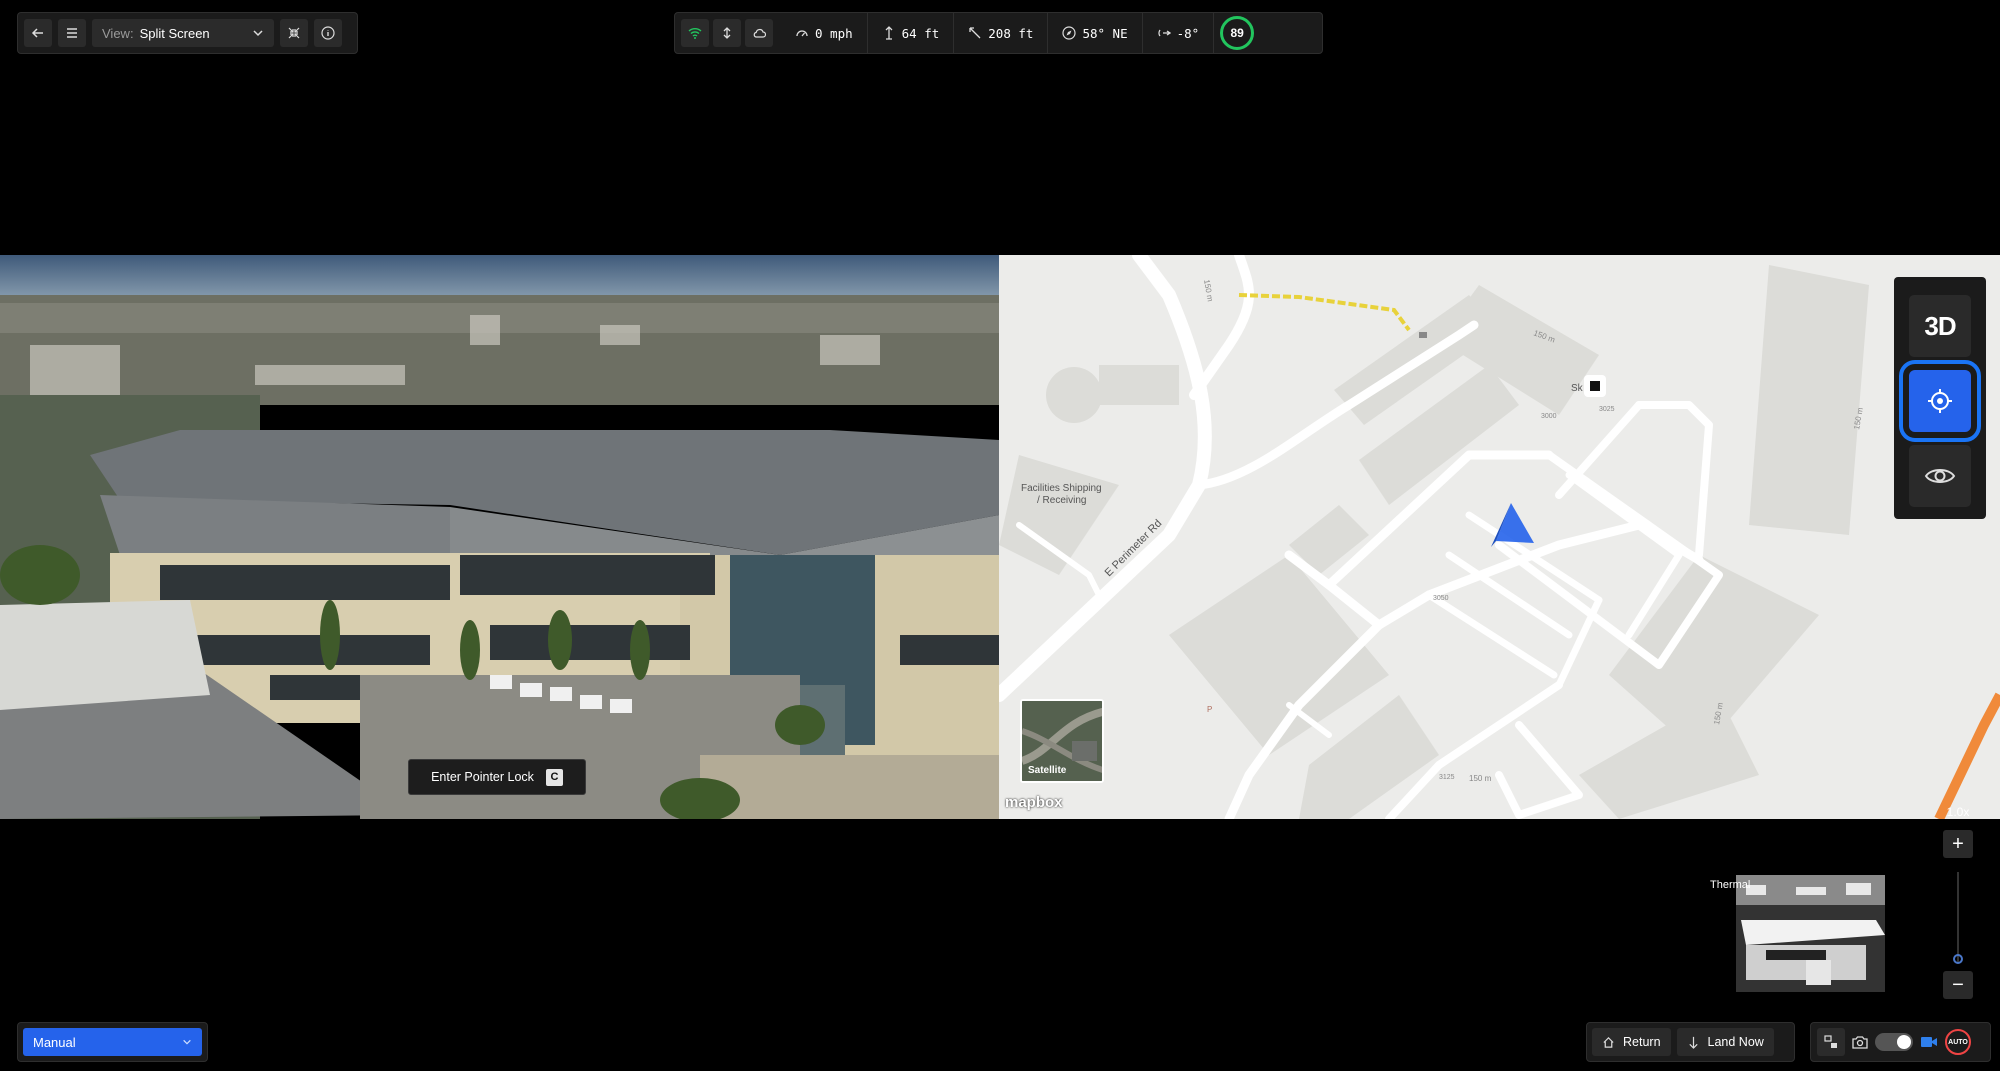  What do you see at coordinates (1423, 335) in the screenshot?
I see `route-end-marker` at bounding box center [1423, 335].